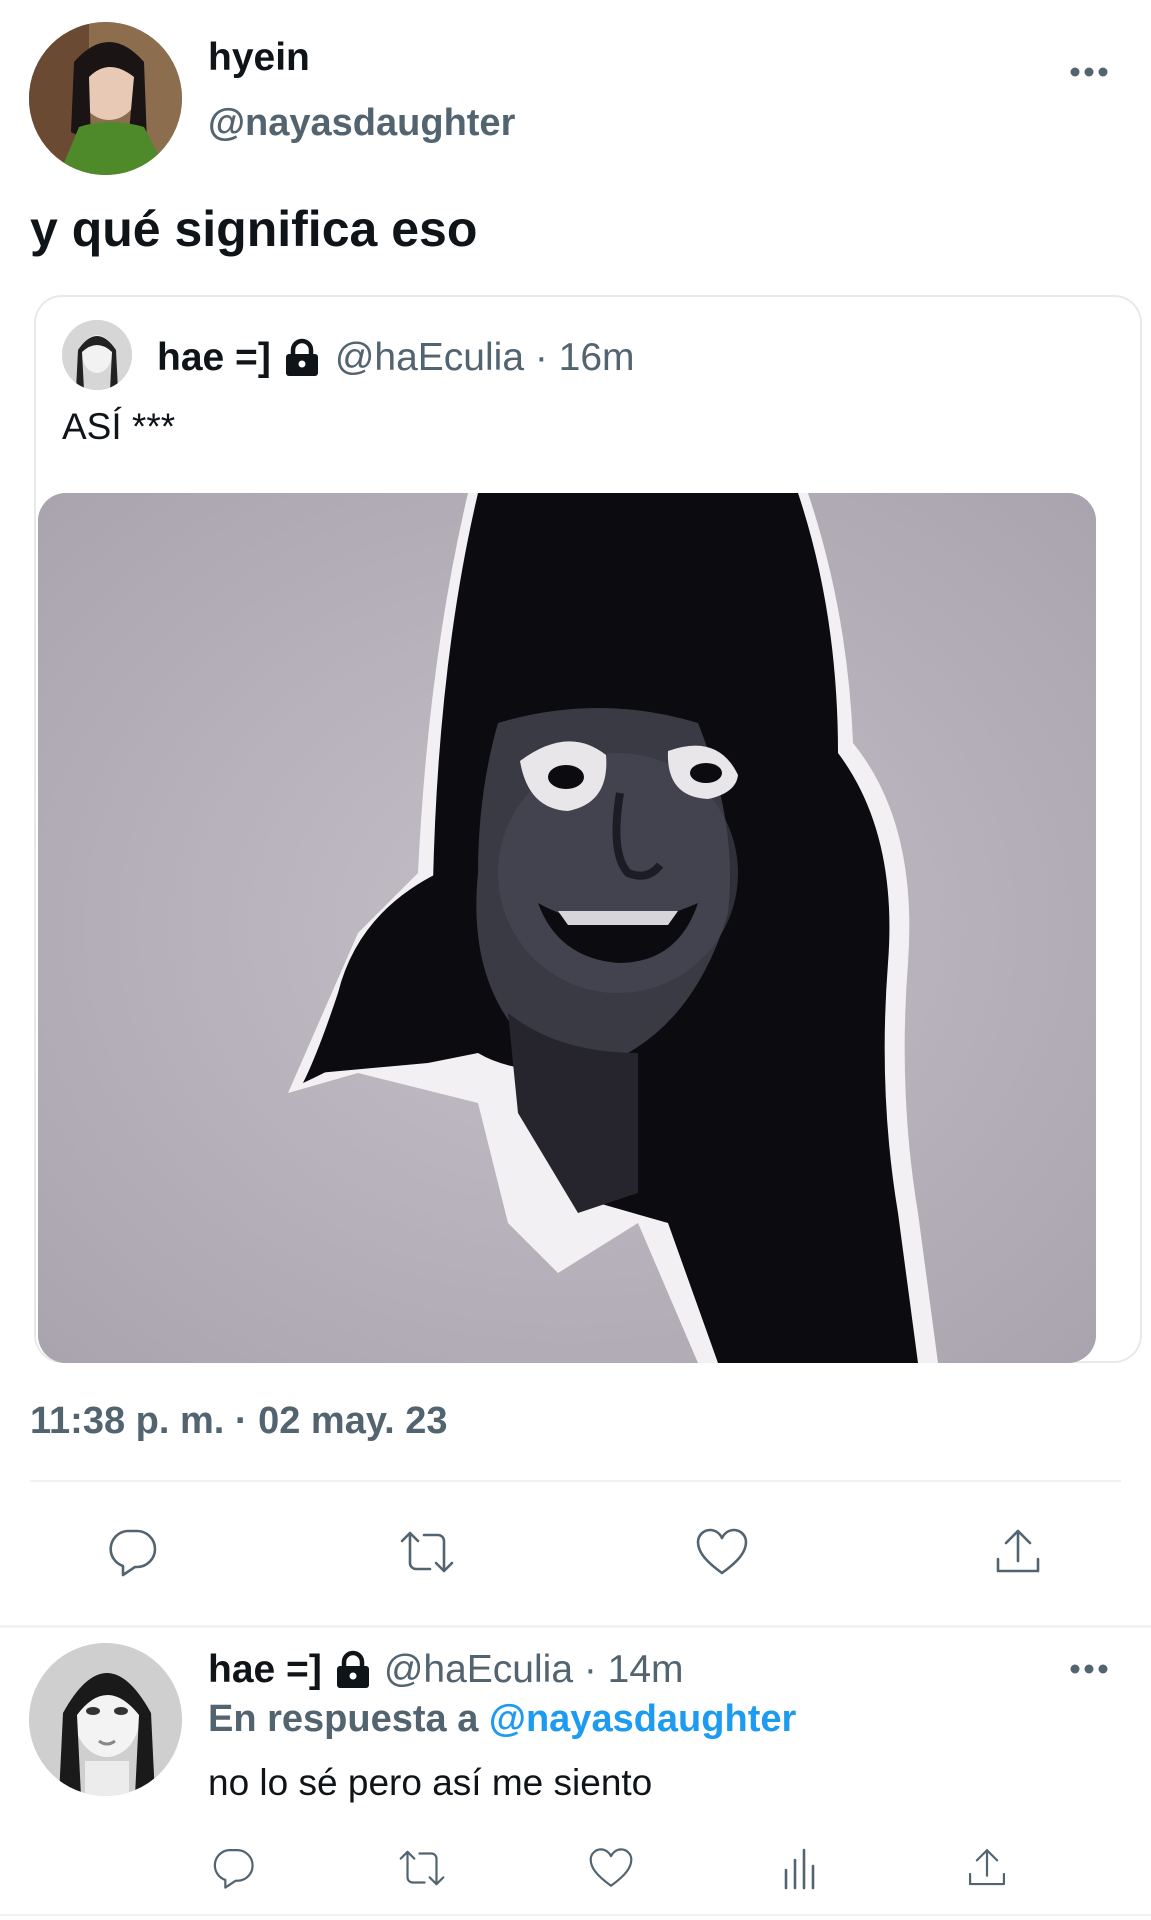 Image resolution: width=1151 pixels, height=1920 pixels. I want to click on author-avatar, so click(105, 98).